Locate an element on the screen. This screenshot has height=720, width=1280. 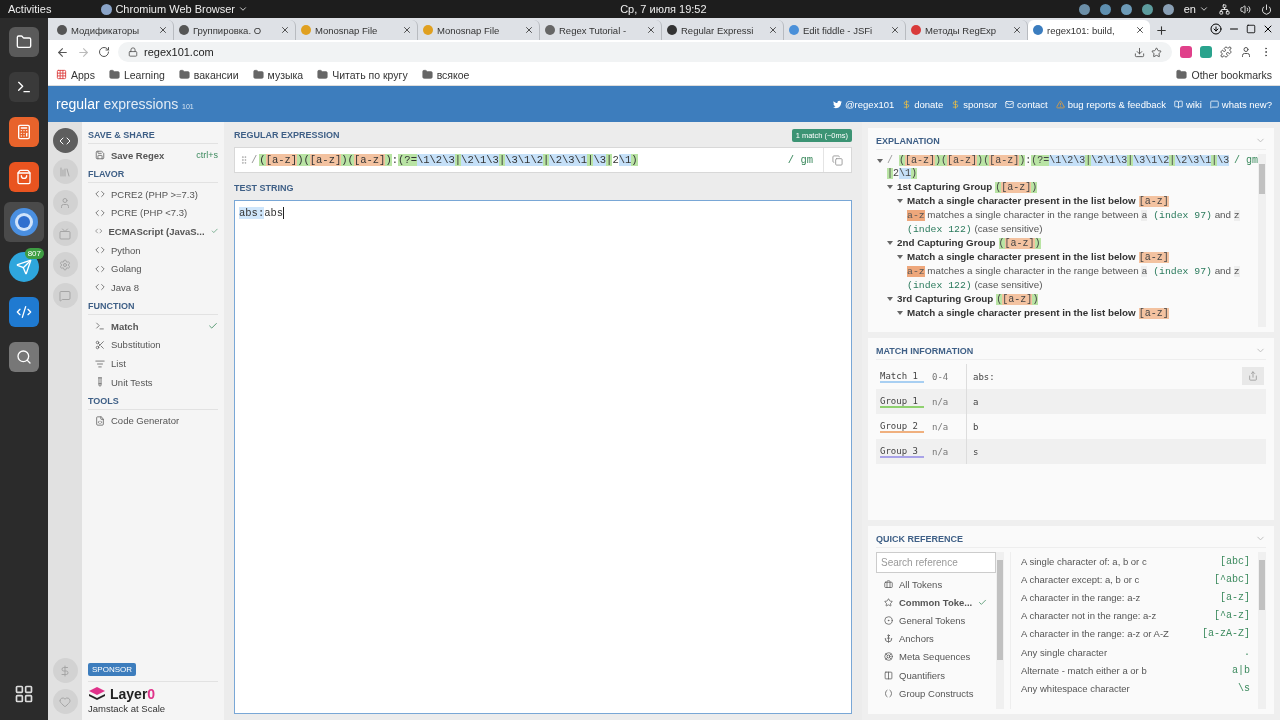
category-item: Meta Sequences is located at coordinates (936, 656).